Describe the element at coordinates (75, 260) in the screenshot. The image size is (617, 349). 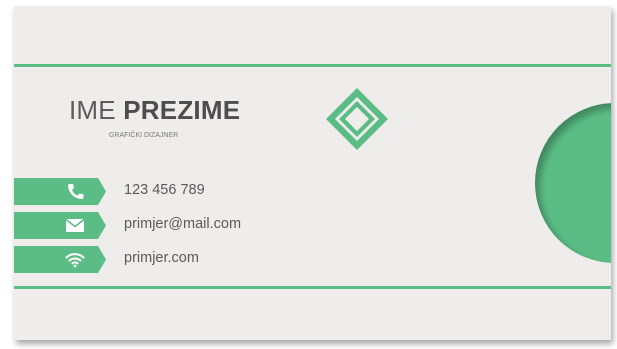
I see `wifi-icon` at that location.